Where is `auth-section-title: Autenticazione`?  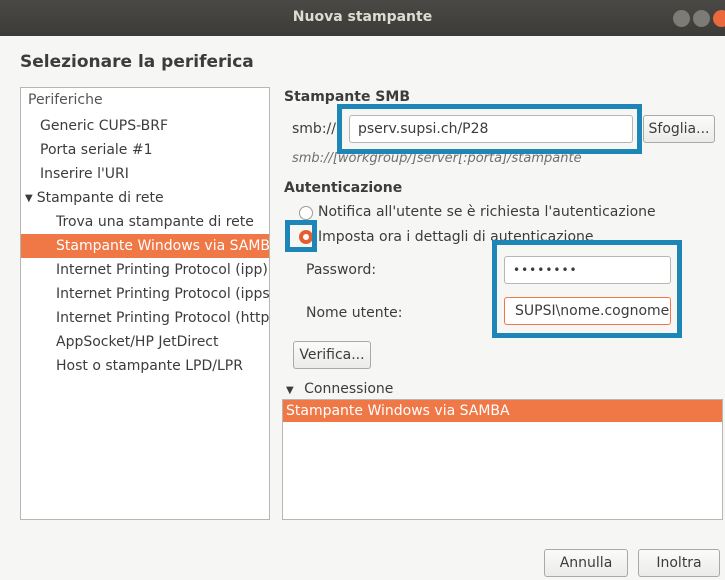
auth-section-title: Autenticazione is located at coordinates (343, 188).